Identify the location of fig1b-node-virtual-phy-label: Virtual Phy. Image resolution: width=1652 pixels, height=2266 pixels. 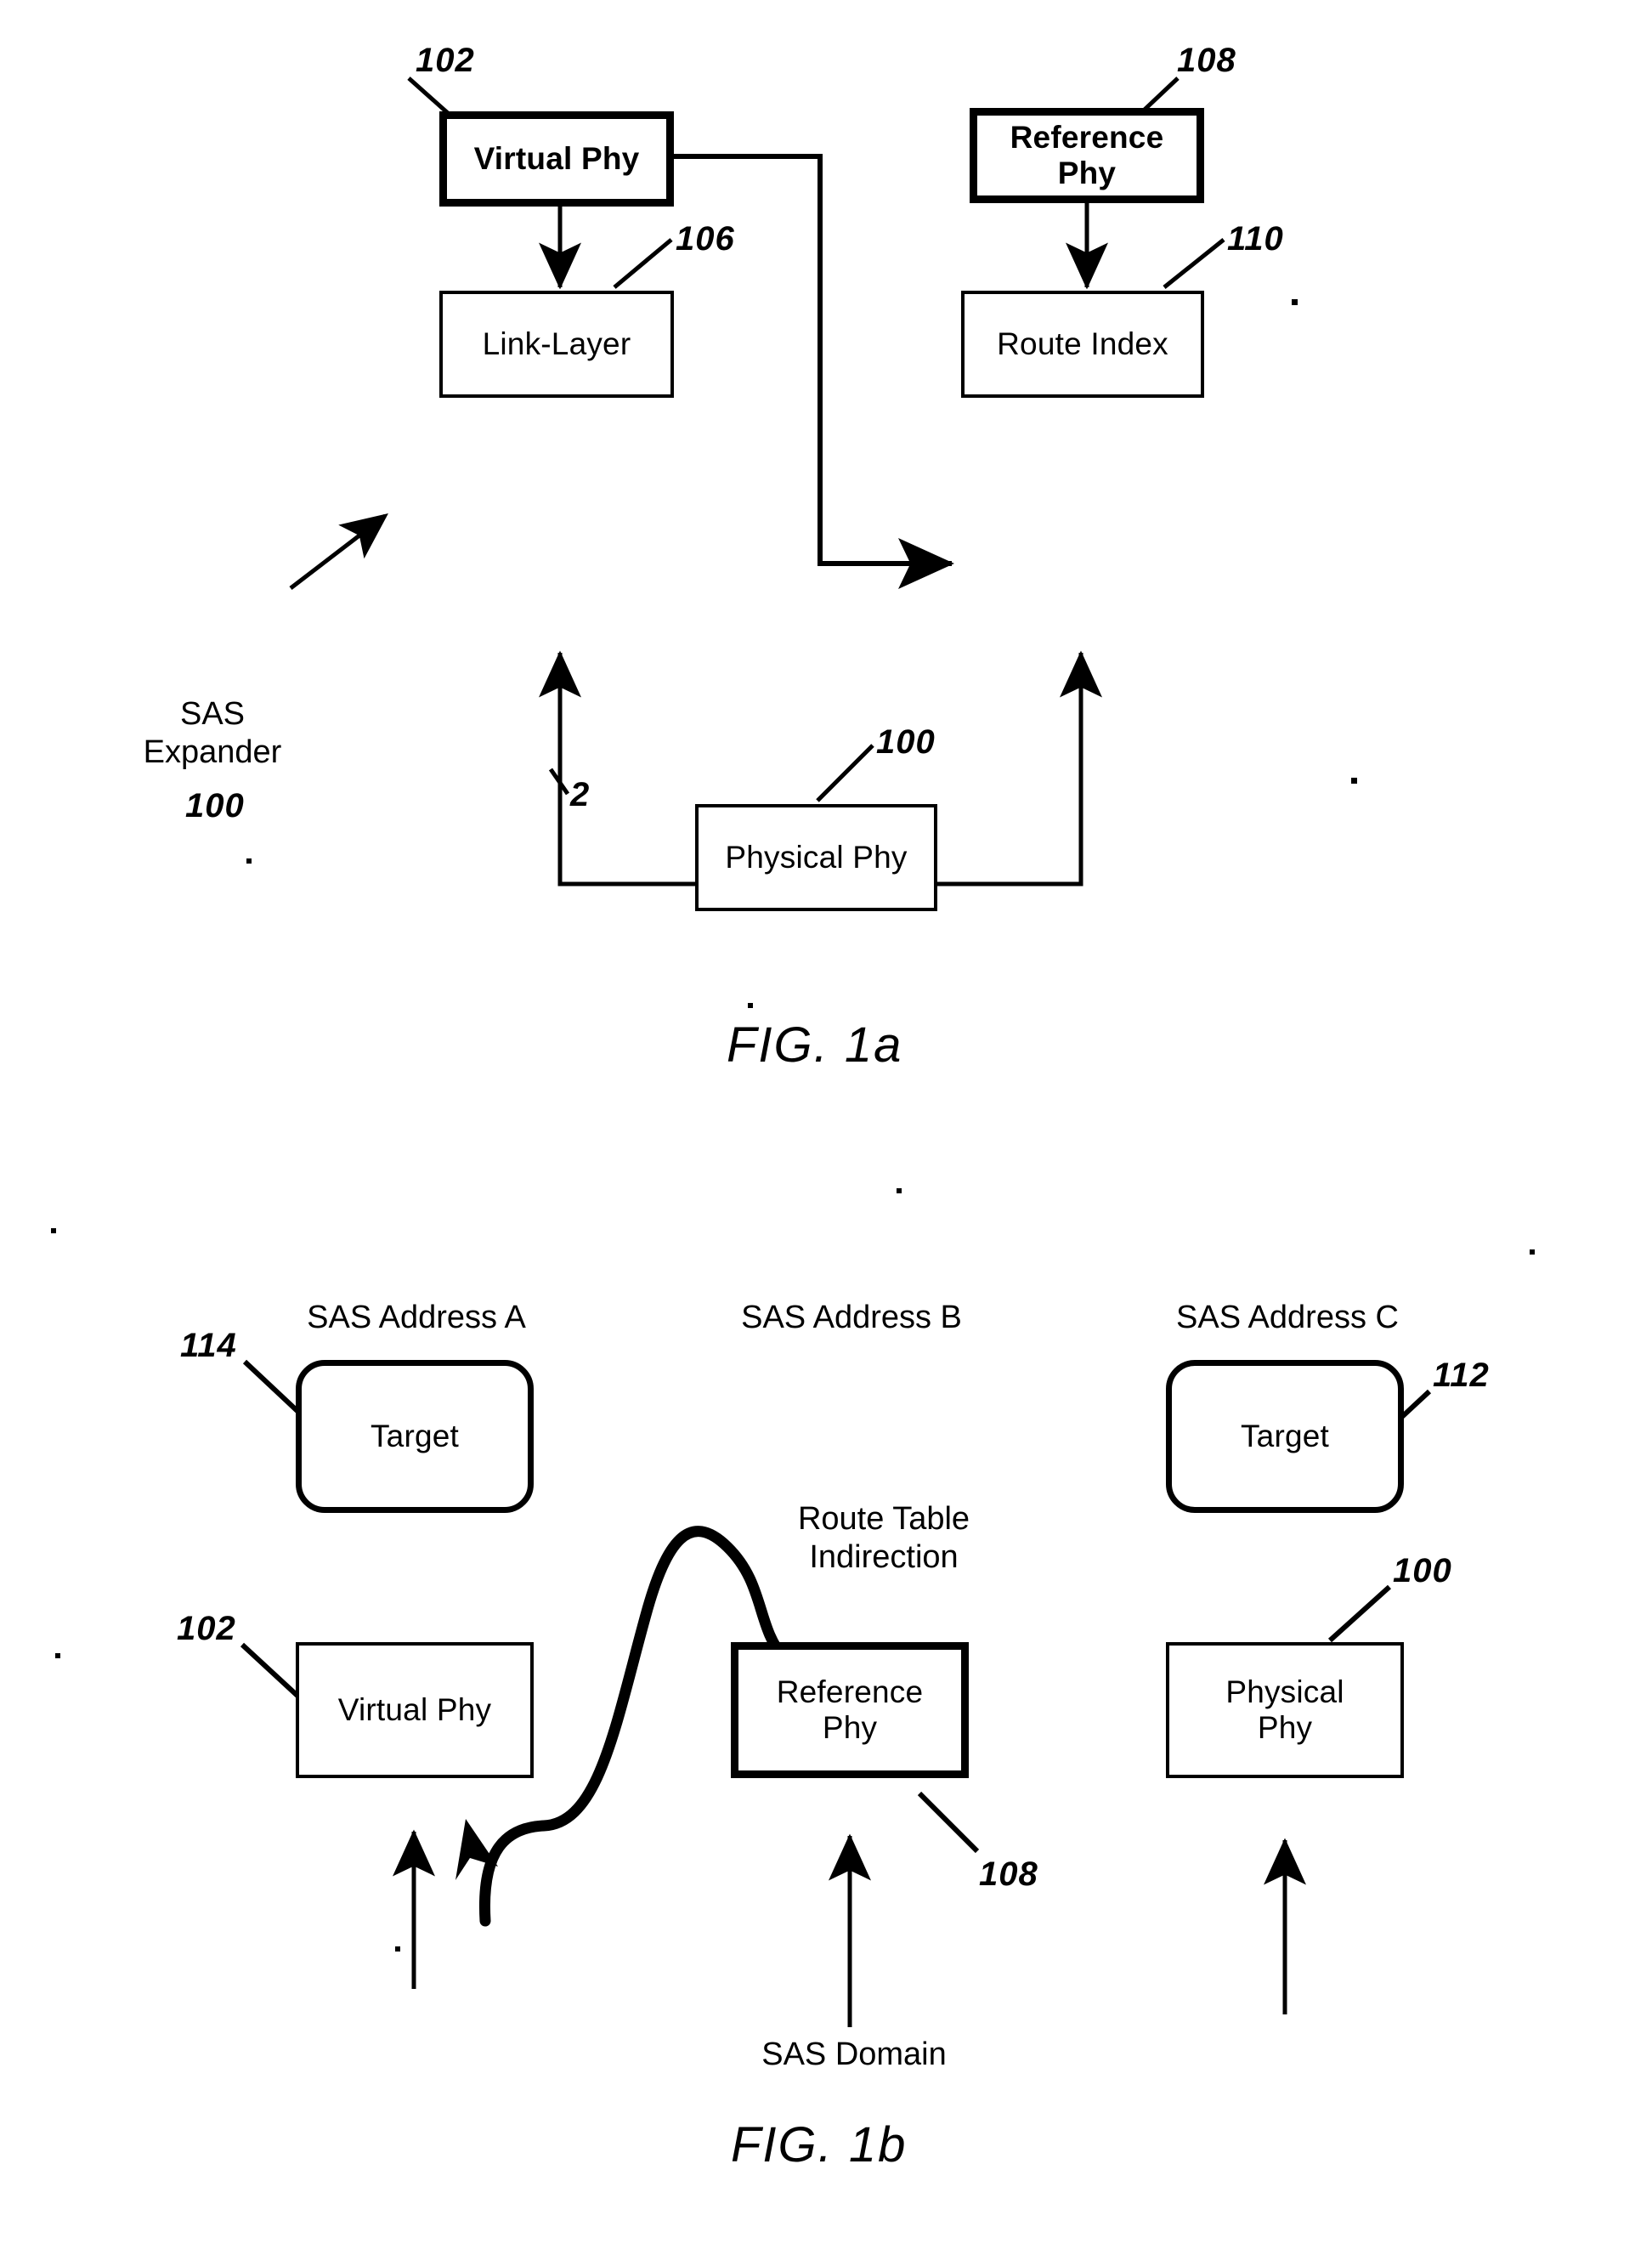
(414, 1709).